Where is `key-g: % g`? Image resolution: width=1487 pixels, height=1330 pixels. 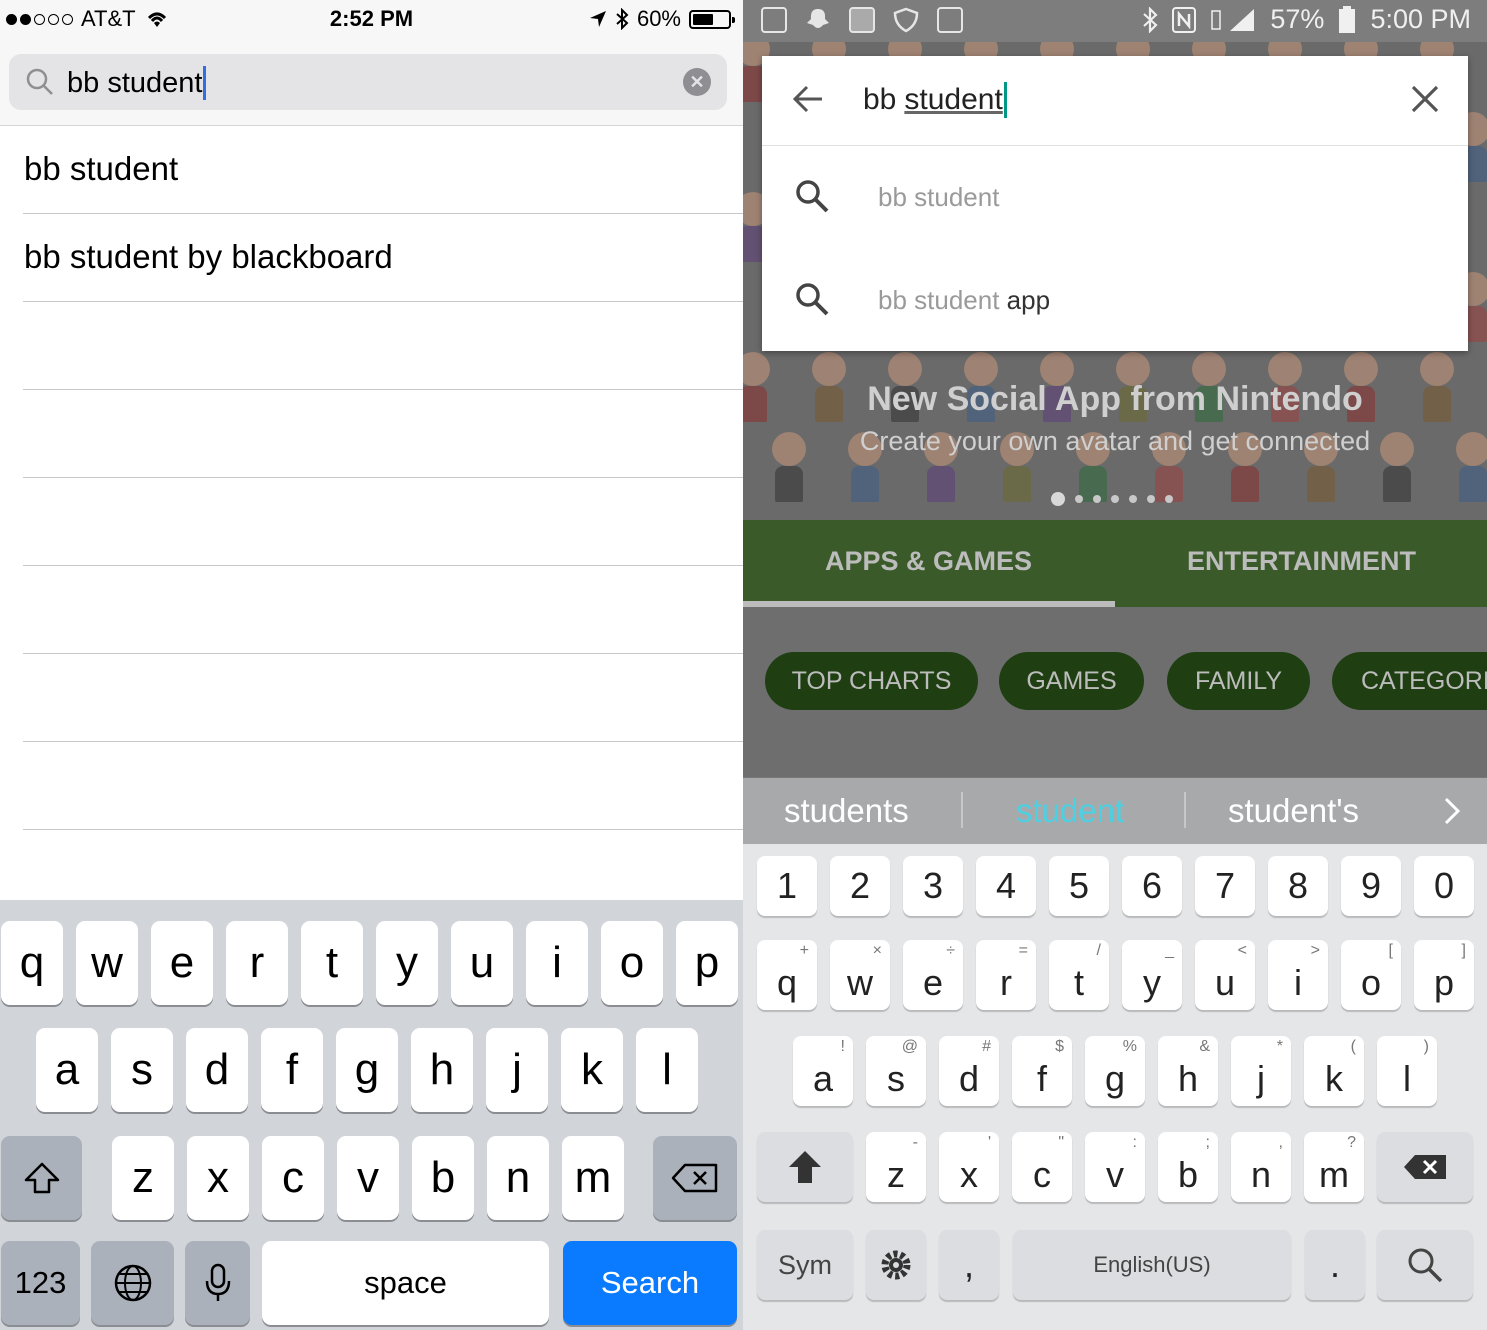
key-g: % g is located at coordinates (1115, 1071).